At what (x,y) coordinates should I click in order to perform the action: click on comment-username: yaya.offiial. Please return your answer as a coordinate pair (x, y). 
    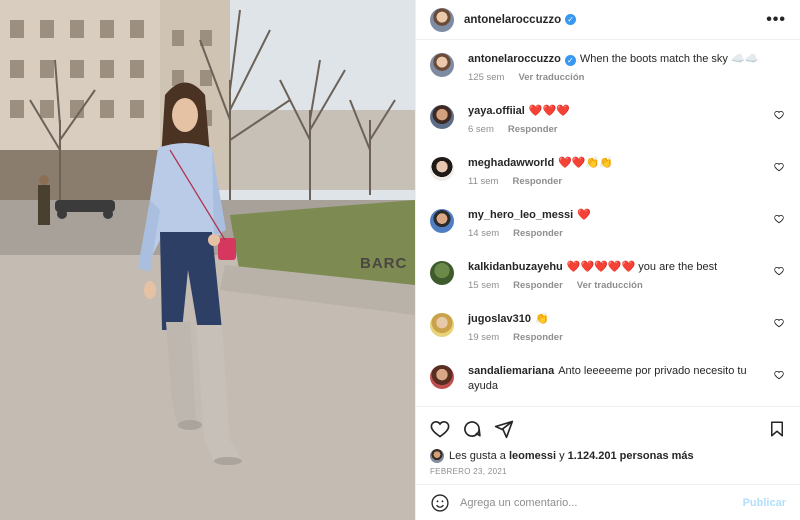
    Looking at the image, I should click on (496, 111).